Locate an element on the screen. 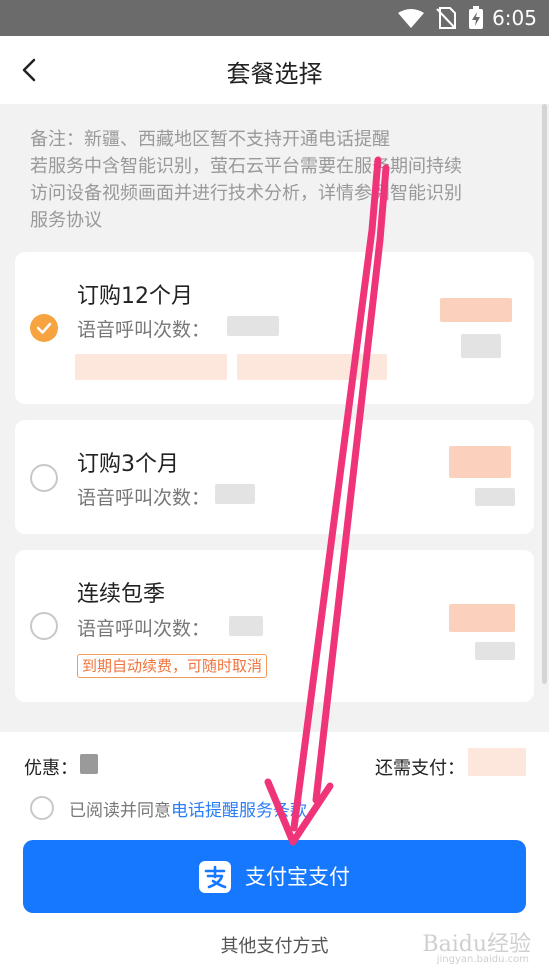  auto-renew-tag: 到期自动续费，可随时取消 is located at coordinates (172, 666).